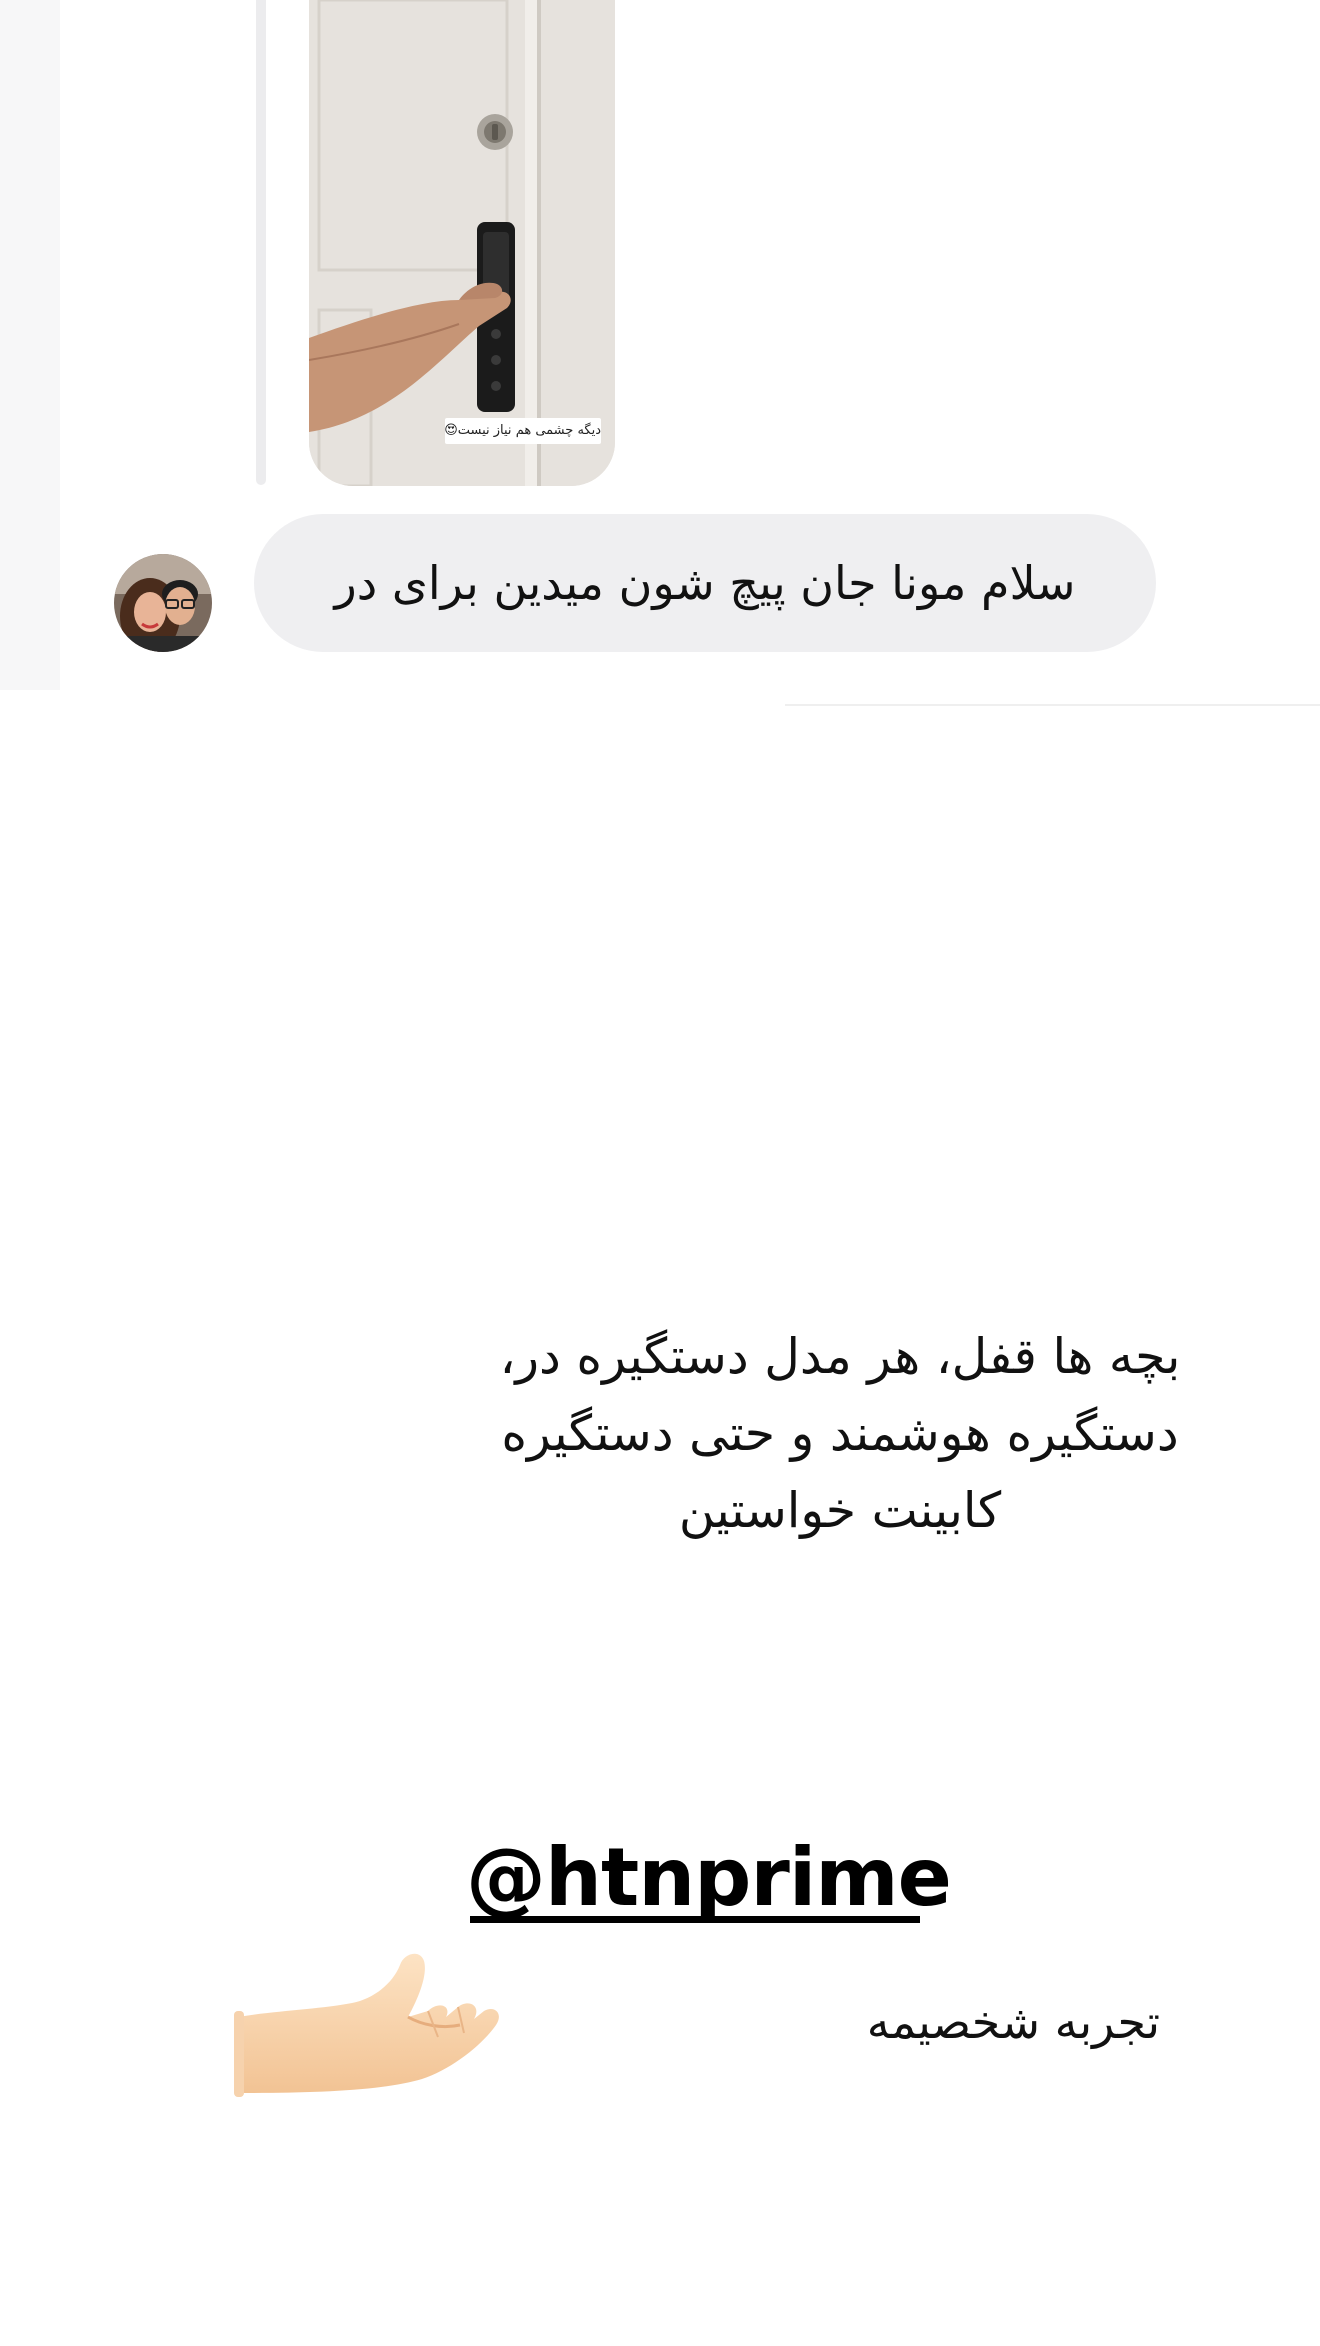 The height and width of the screenshot is (2346, 1320). I want to click on shared-video-thumbnail: دیگه چشمی هم نیاز نیست😍, so click(462, 243).